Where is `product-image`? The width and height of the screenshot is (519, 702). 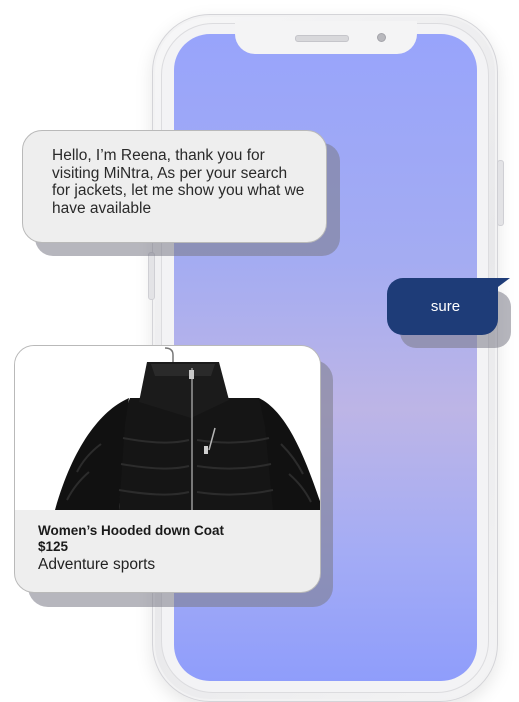
product-image is located at coordinates (167, 428).